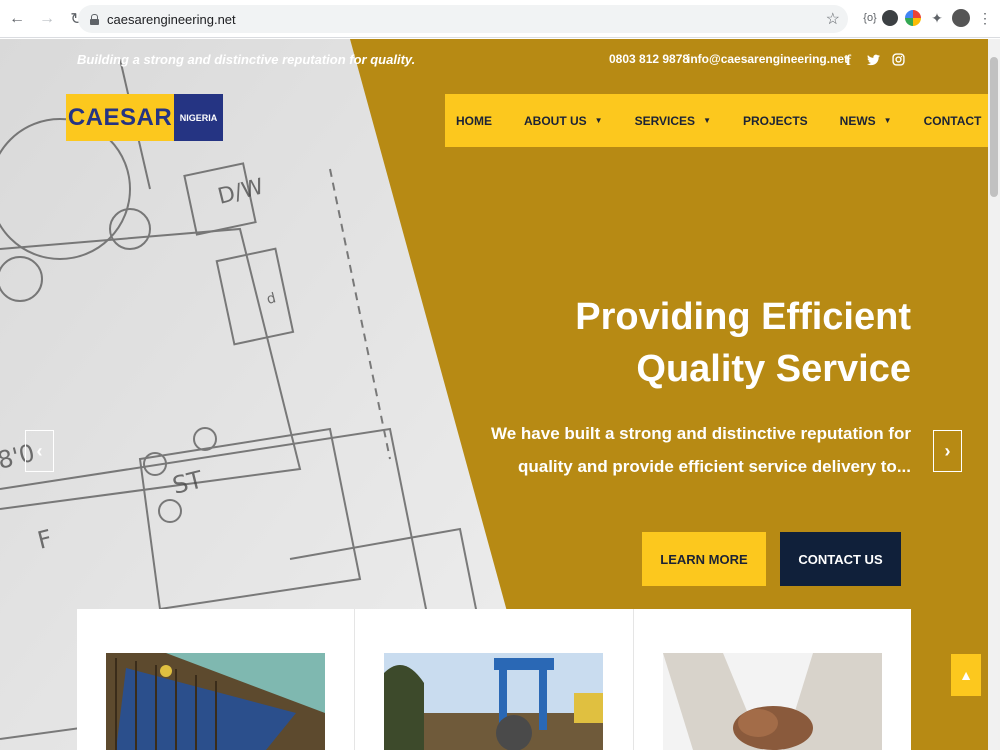 This screenshot has height=750, width=1000. What do you see at coordinates (937, 18) in the screenshot?
I see `extensions-puzzle-icon: ✦` at bounding box center [937, 18].